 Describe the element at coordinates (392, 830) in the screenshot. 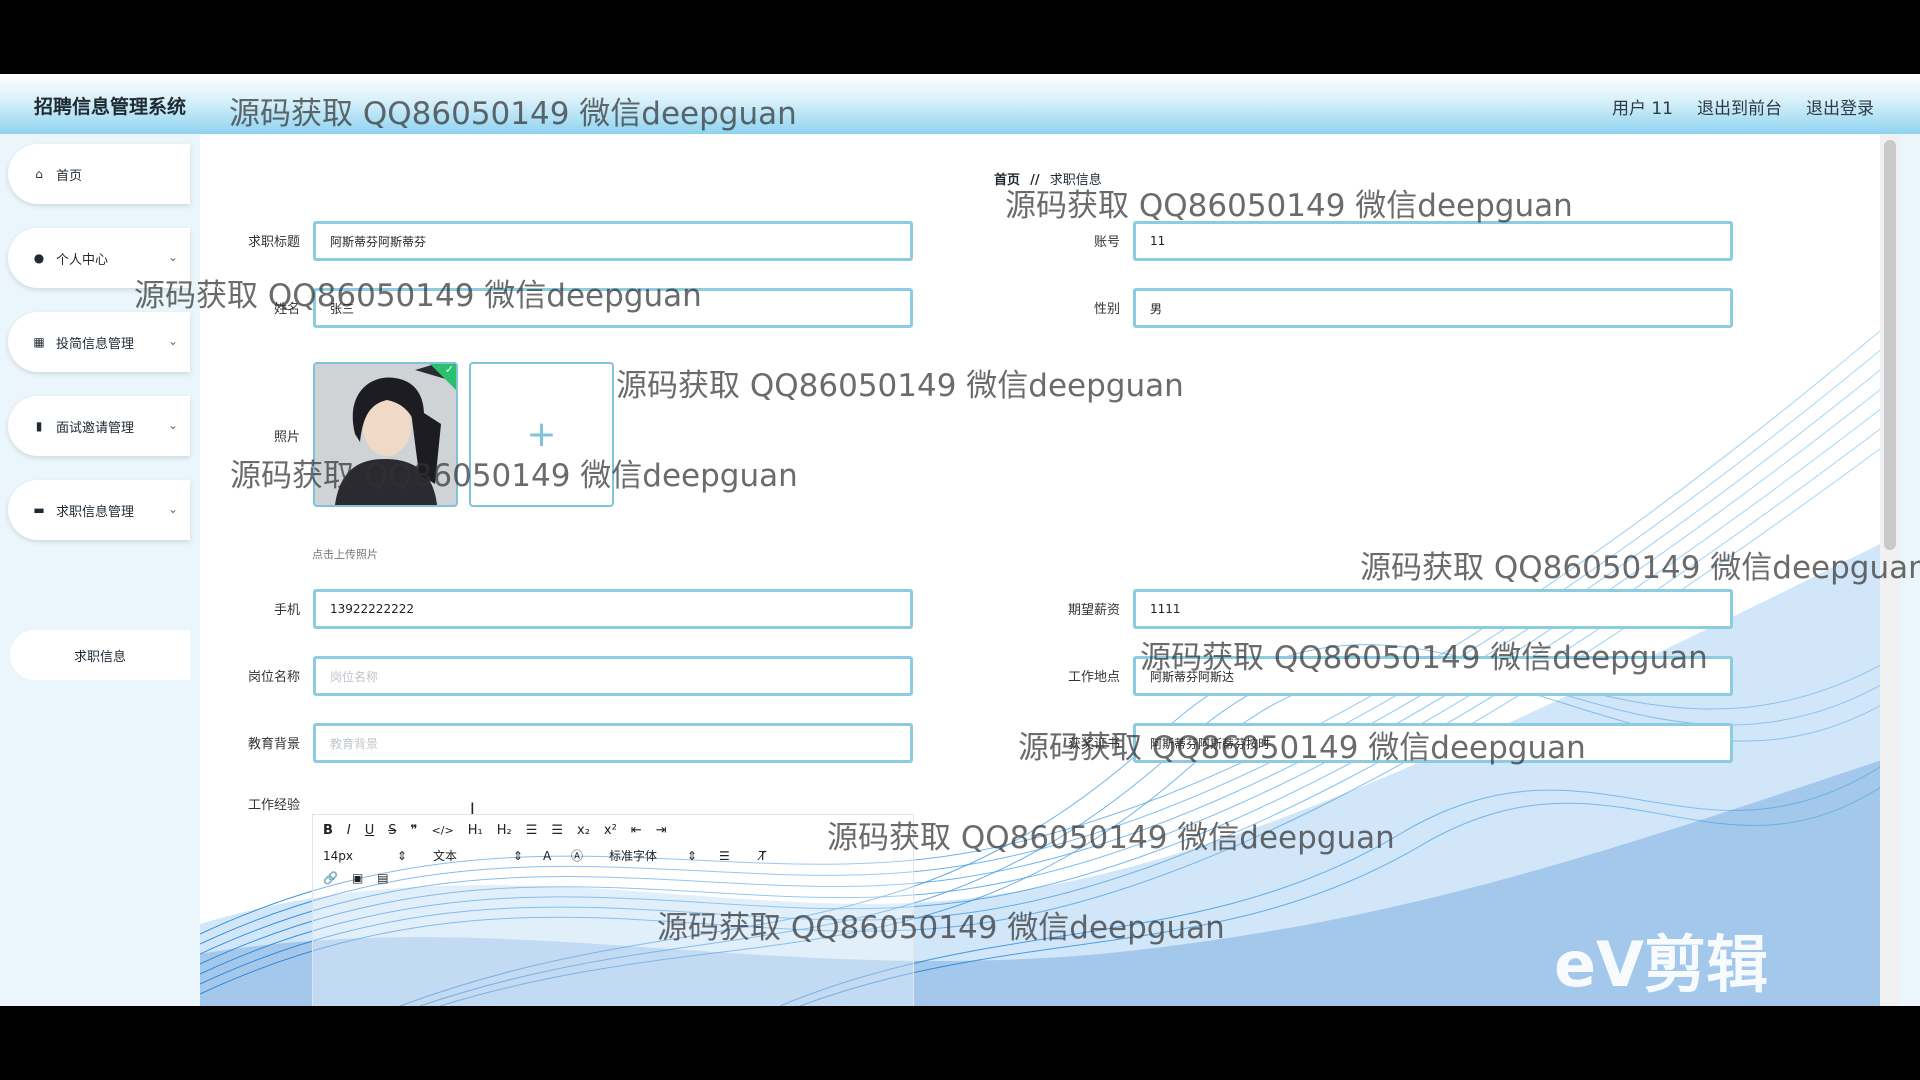

I see `strike-button: S` at that location.